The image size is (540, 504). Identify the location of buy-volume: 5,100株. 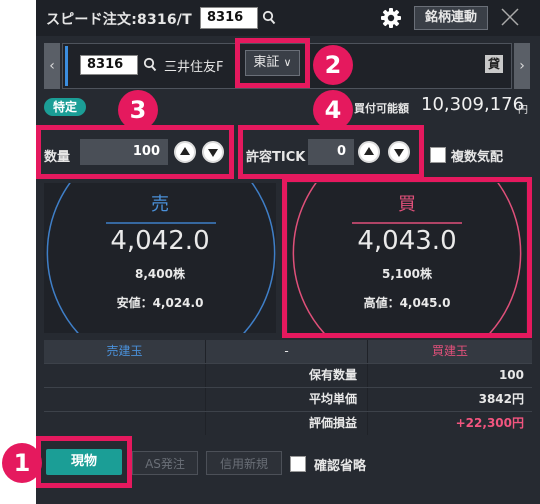
(407, 274).